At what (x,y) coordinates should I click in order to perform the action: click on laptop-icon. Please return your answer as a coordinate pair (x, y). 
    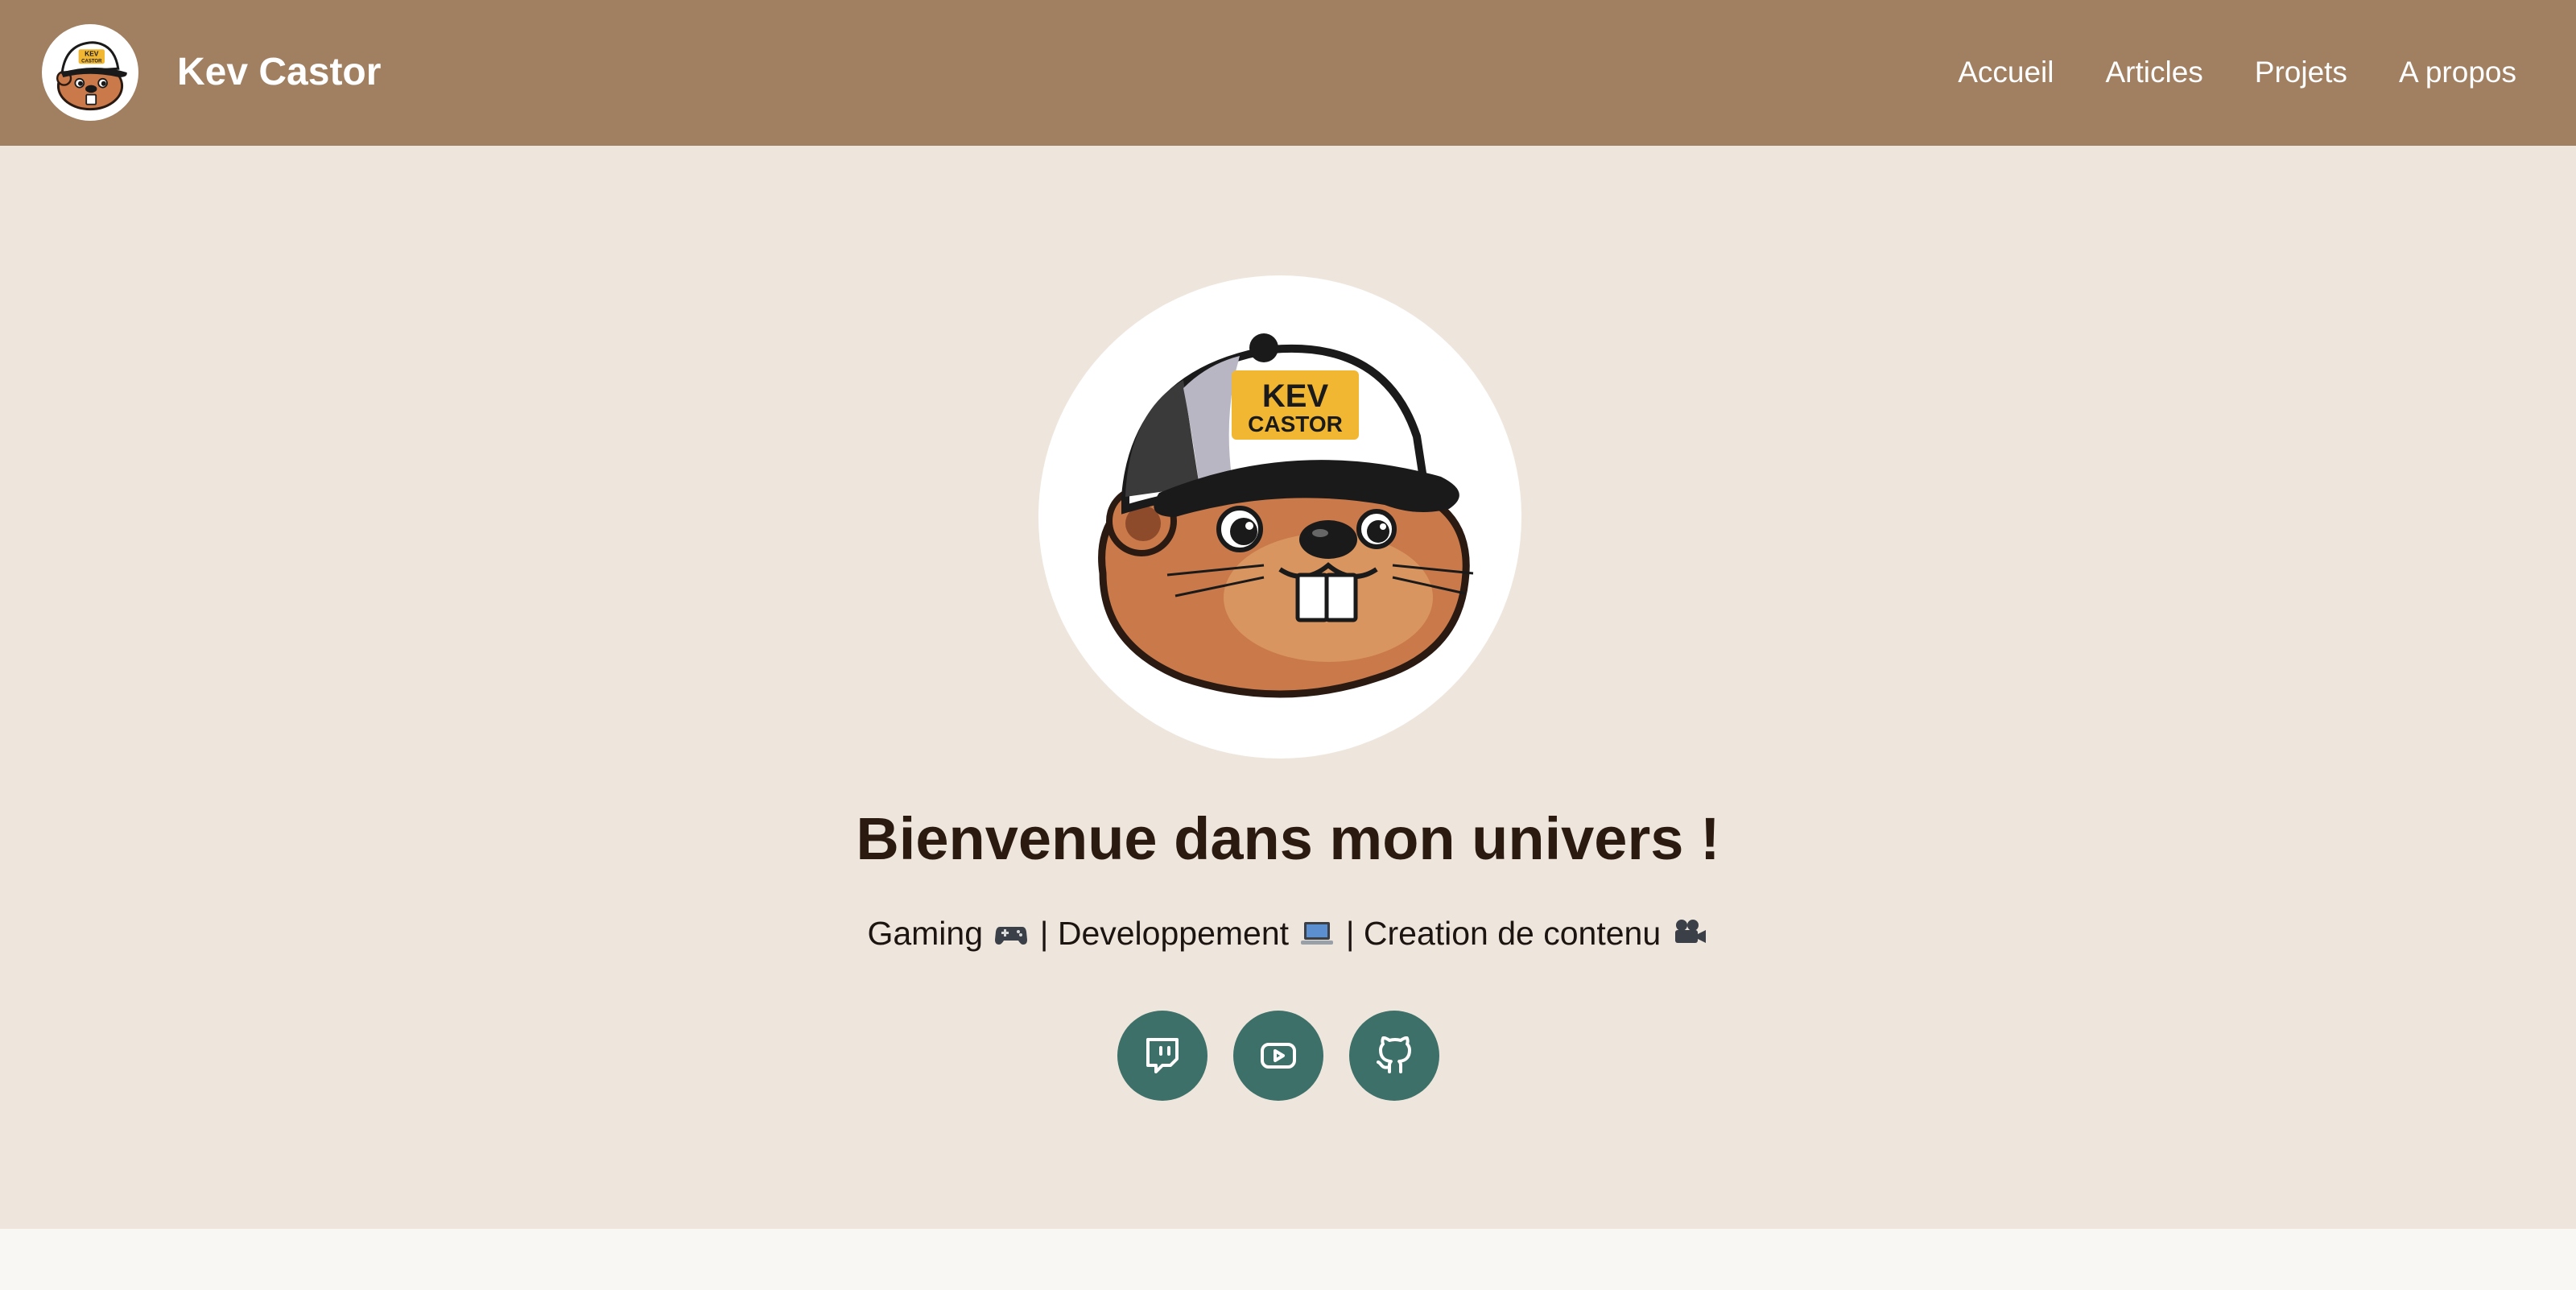
    Looking at the image, I should click on (1317, 933).